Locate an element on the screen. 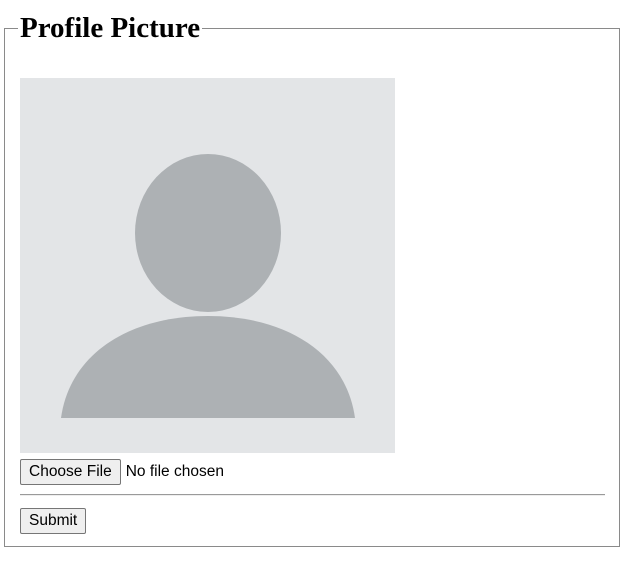 This screenshot has width=641, height=580. file-status-text: No file chosen is located at coordinates (174, 471).